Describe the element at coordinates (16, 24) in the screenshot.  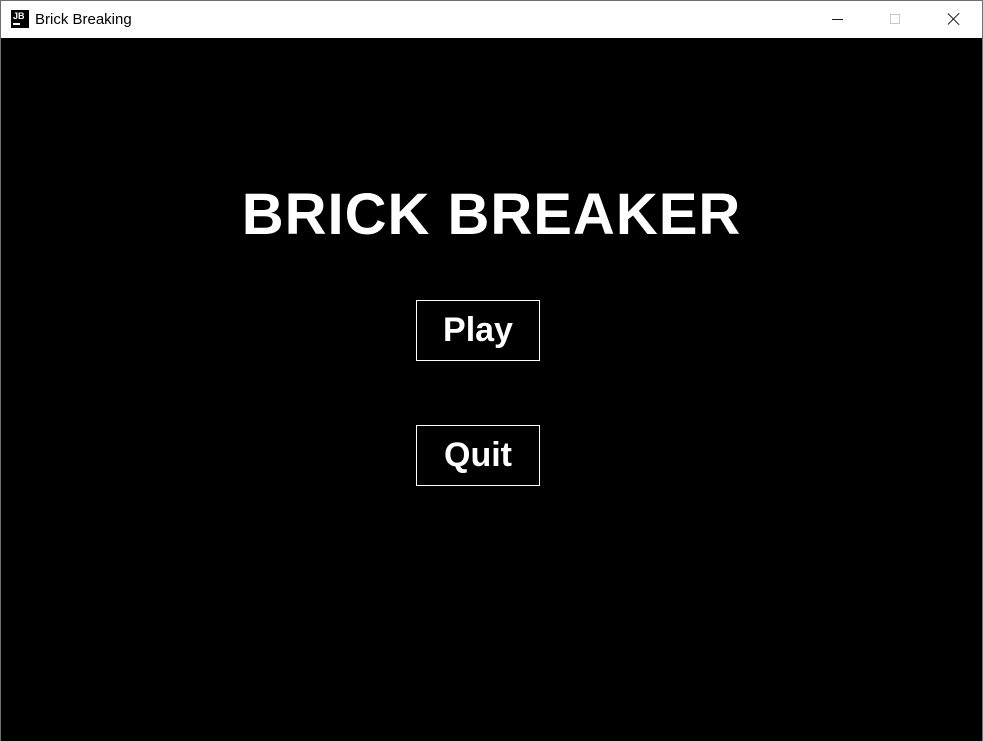
I see `app-icon-underline` at that location.